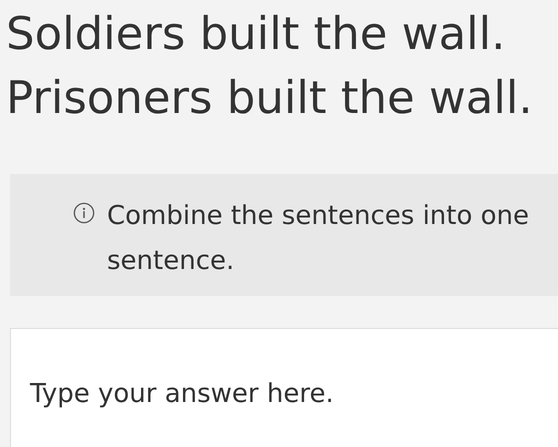 Image resolution: width=558 pixels, height=447 pixels. What do you see at coordinates (270, 98) in the screenshot?
I see `prompt-sentence: Prisoners built the wall.` at bounding box center [270, 98].